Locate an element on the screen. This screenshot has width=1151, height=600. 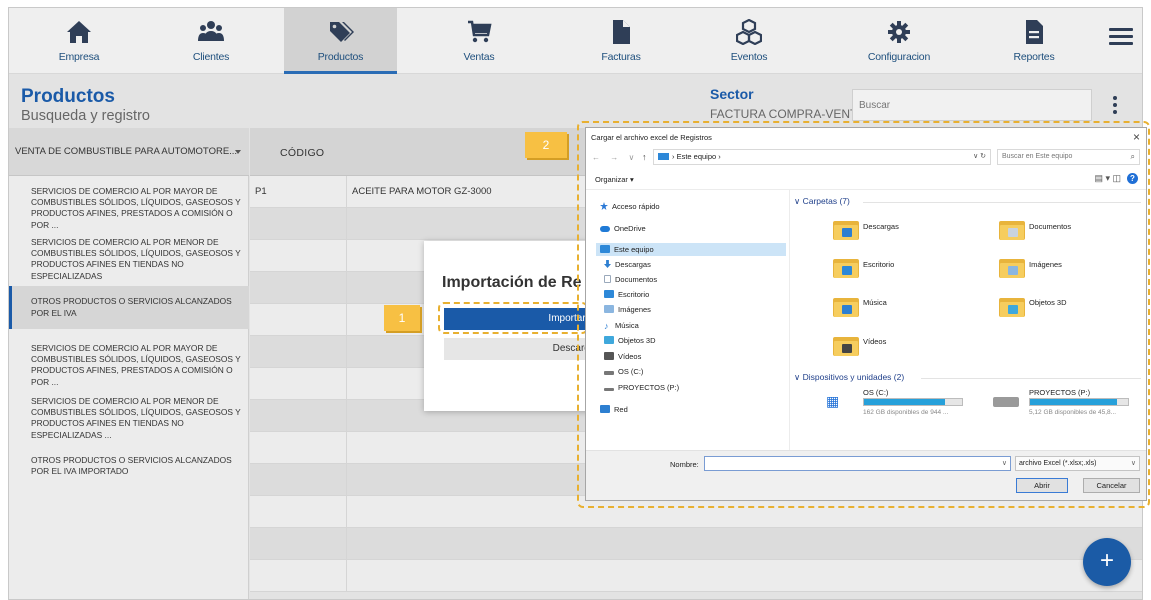
nav-facturas: Facturas is located at coordinates (621, 41).